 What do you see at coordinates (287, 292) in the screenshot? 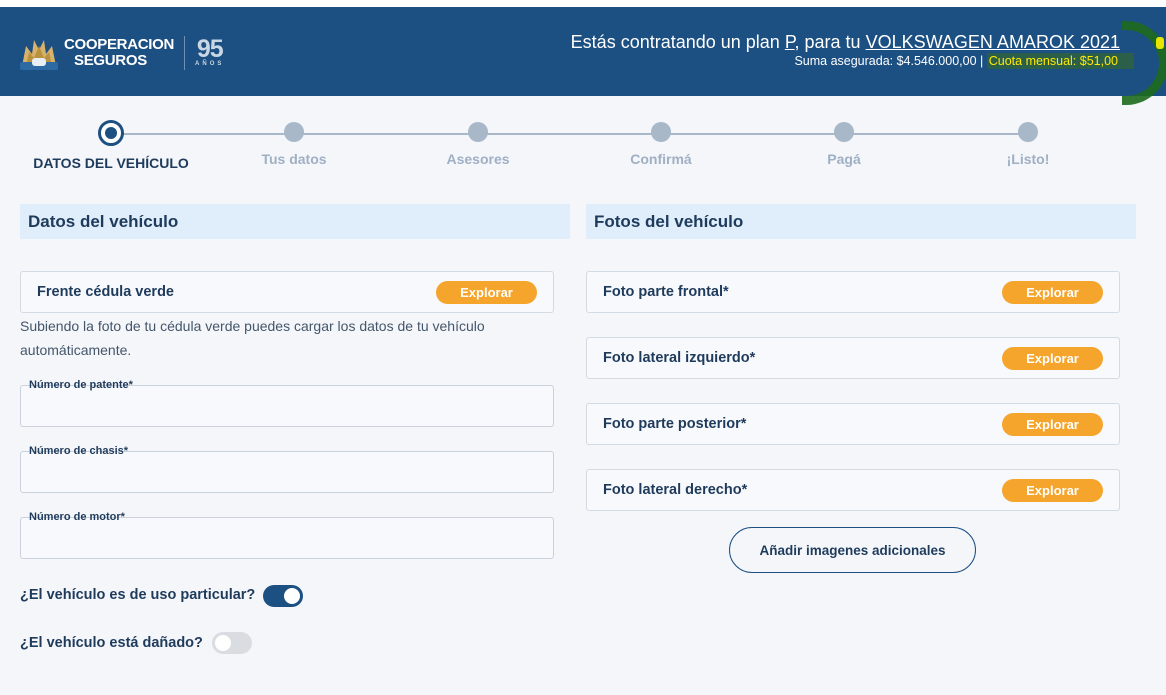
I see `green-card-upload: Frente cédula verde Explorar` at bounding box center [287, 292].